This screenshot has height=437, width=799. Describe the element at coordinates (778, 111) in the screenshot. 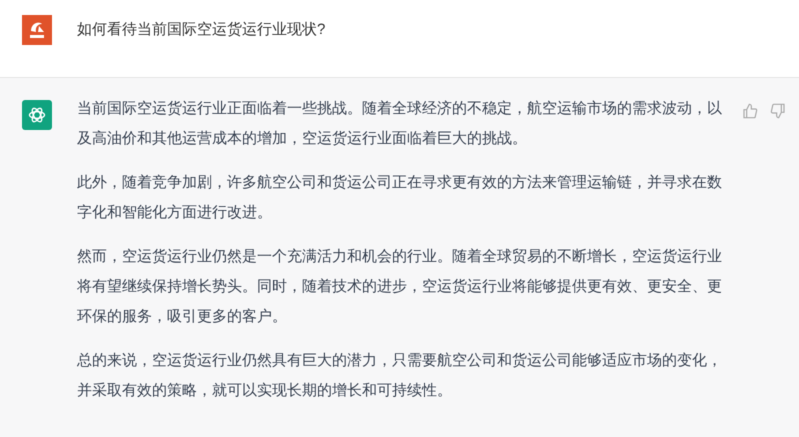

I see `thumbs-down-icon` at that location.